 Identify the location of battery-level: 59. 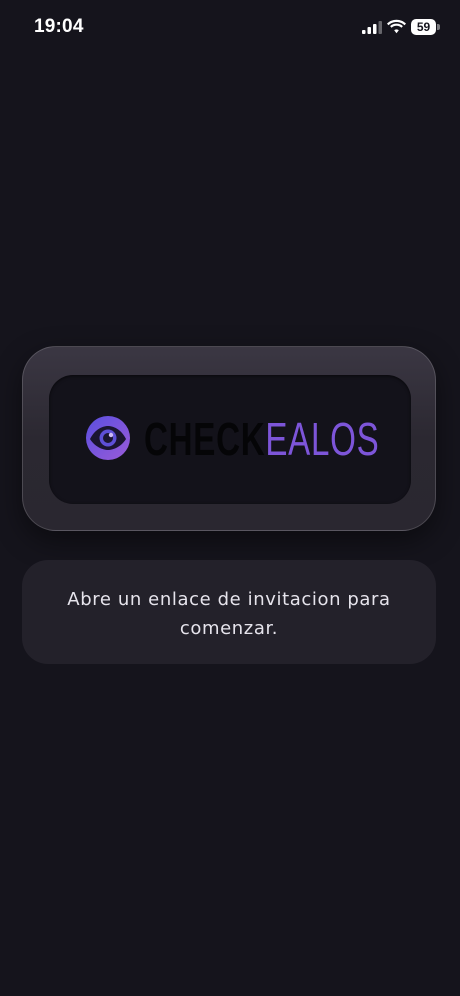
(423, 27).